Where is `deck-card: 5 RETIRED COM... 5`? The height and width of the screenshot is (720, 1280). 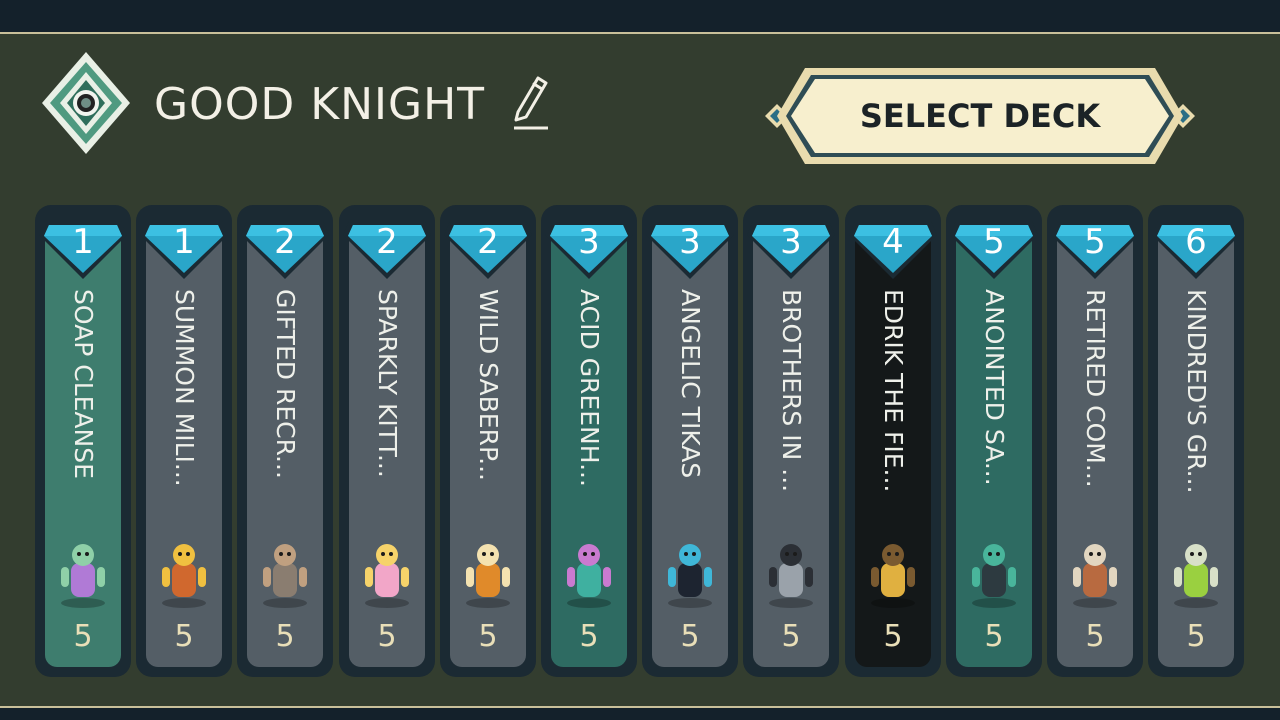 deck-card: 5 RETIRED COM... 5 is located at coordinates (1095, 441).